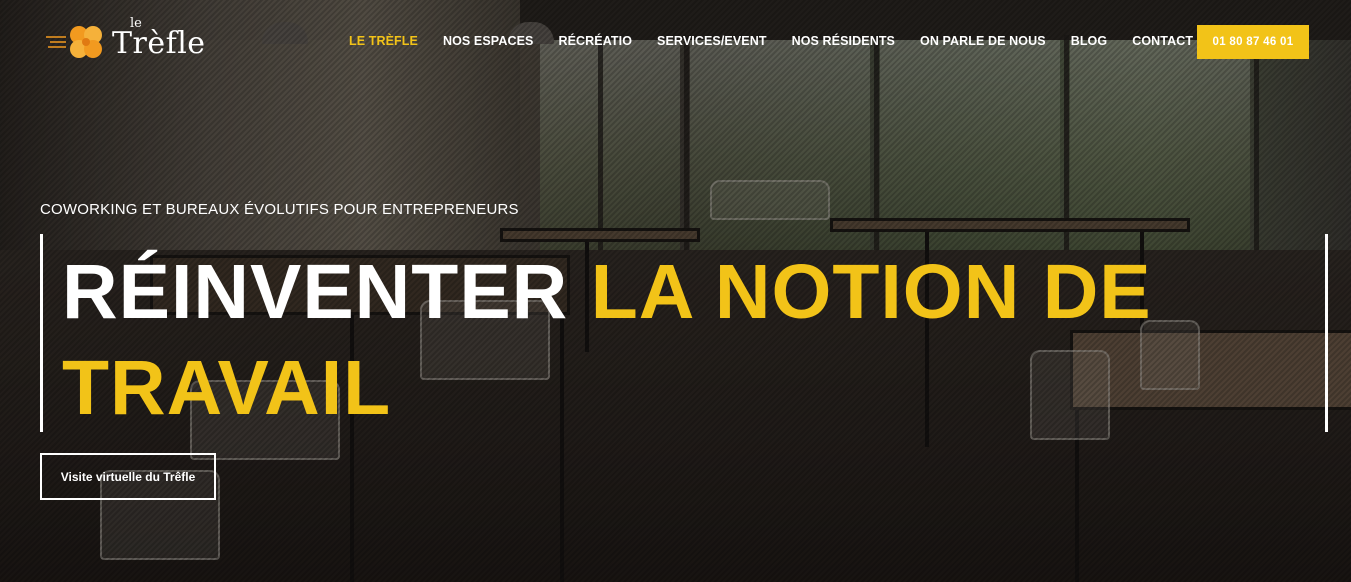 This screenshot has width=1351, height=582. What do you see at coordinates (159, 43) in the screenshot?
I see `logo-name: Trèfle` at bounding box center [159, 43].